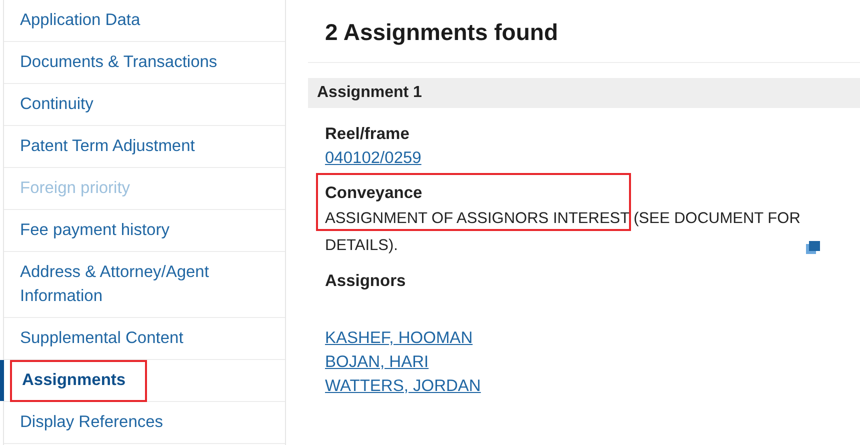 The image size is (860, 445). I want to click on sidebar-item: Supplemental Content, so click(144, 339).